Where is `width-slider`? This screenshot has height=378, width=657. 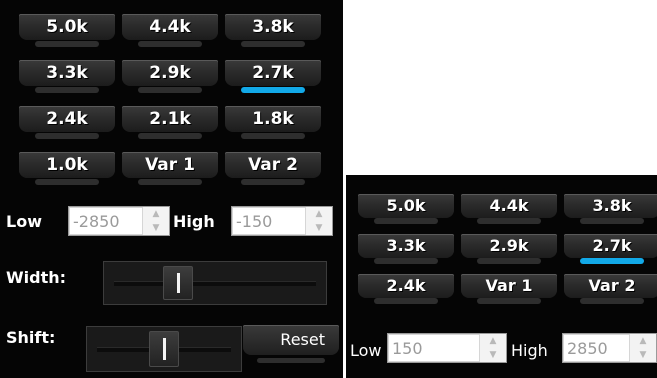
width-slider is located at coordinates (215, 283).